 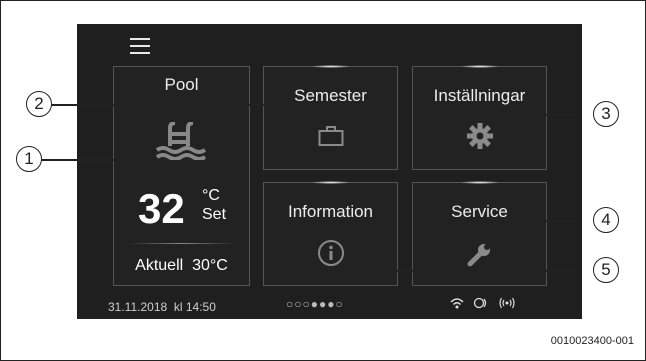 I want to click on internet-icon, so click(x=480, y=303).